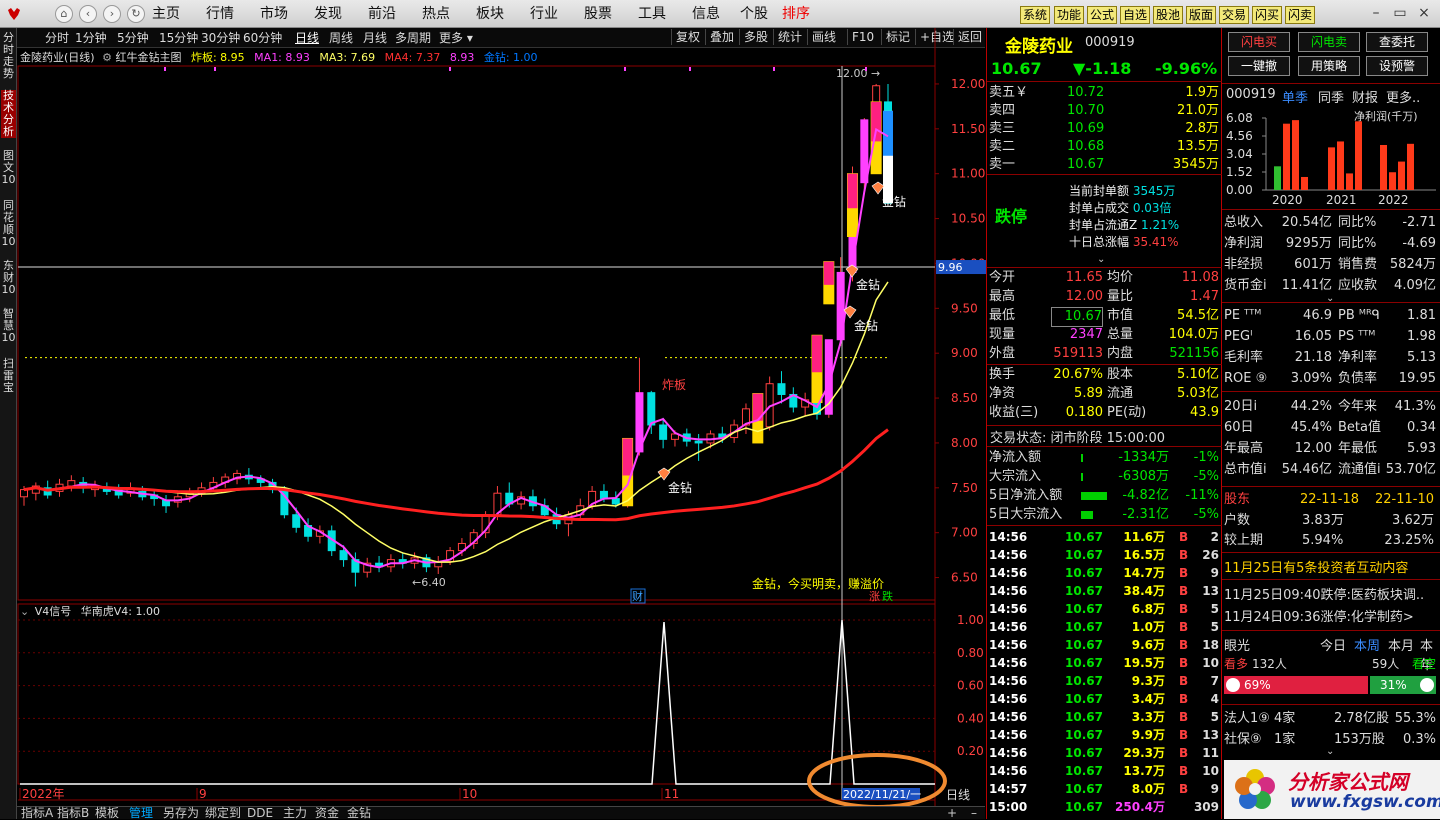 This screenshot has height=820, width=1440. Describe the element at coordinates (1214, 627) in the screenshot. I see `tick-n-5: 5` at that location.